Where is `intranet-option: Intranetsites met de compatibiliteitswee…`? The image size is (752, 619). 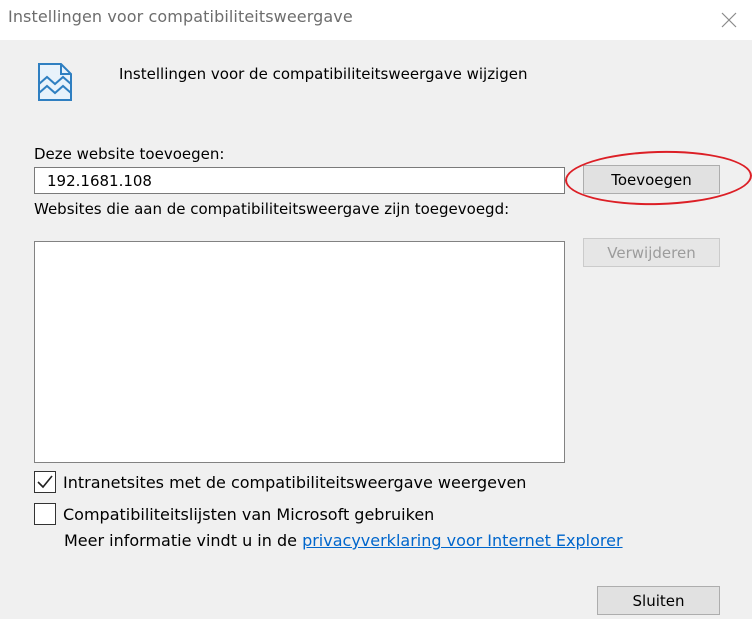 intranet-option: Intranetsites met de compatibiliteitswee… is located at coordinates (280, 482).